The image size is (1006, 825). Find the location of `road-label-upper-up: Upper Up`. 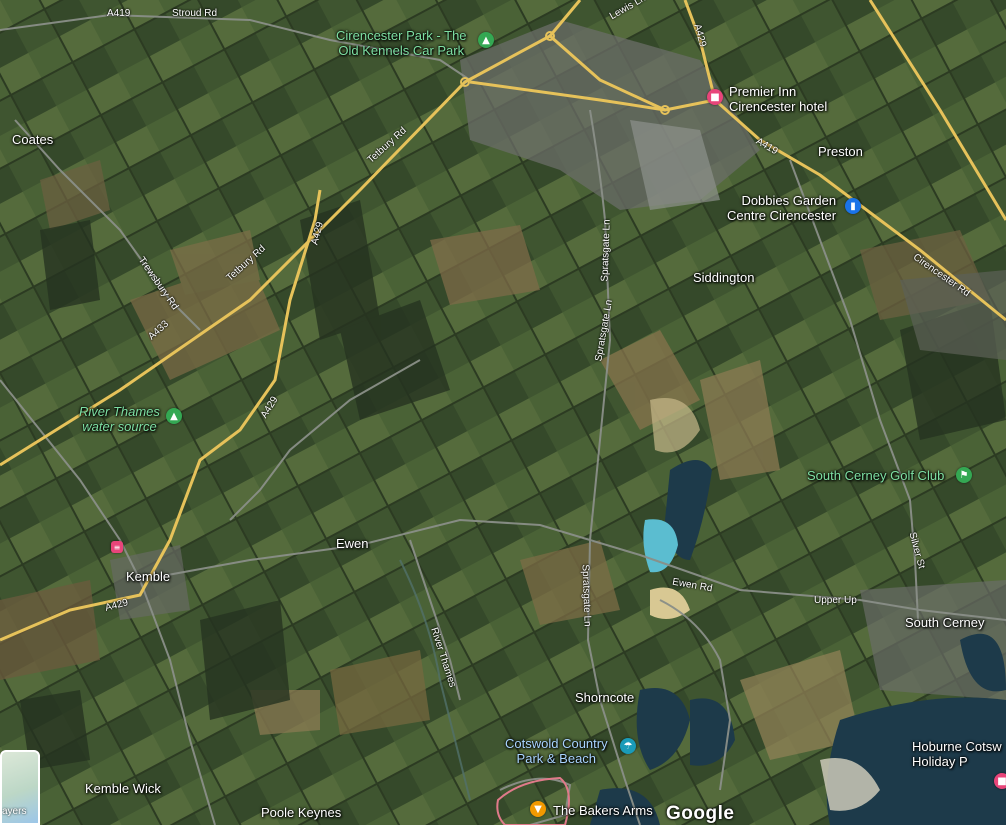

road-label-upper-up: Upper Up is located at coordinates (835, 600).